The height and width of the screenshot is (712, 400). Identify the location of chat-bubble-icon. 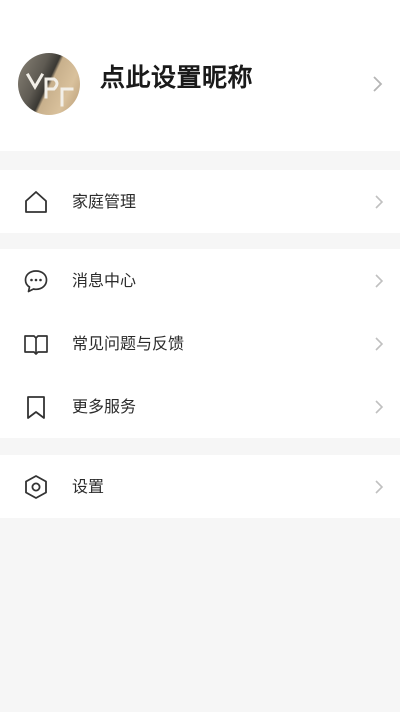
(36, 281).